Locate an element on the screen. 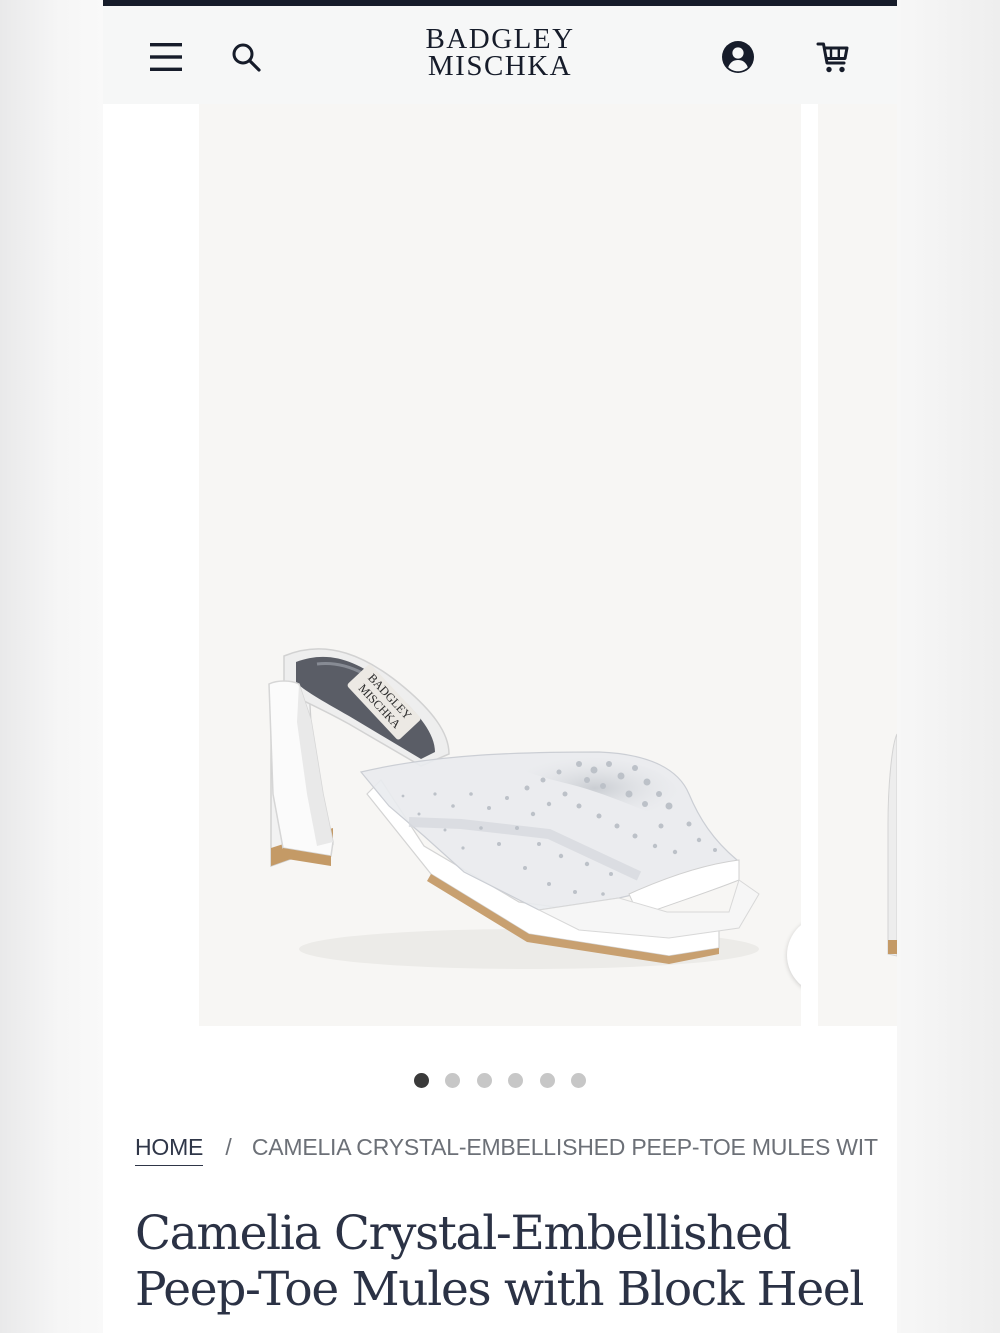  logo-line-2: MISCHKA is located at coordinates (500, 66).